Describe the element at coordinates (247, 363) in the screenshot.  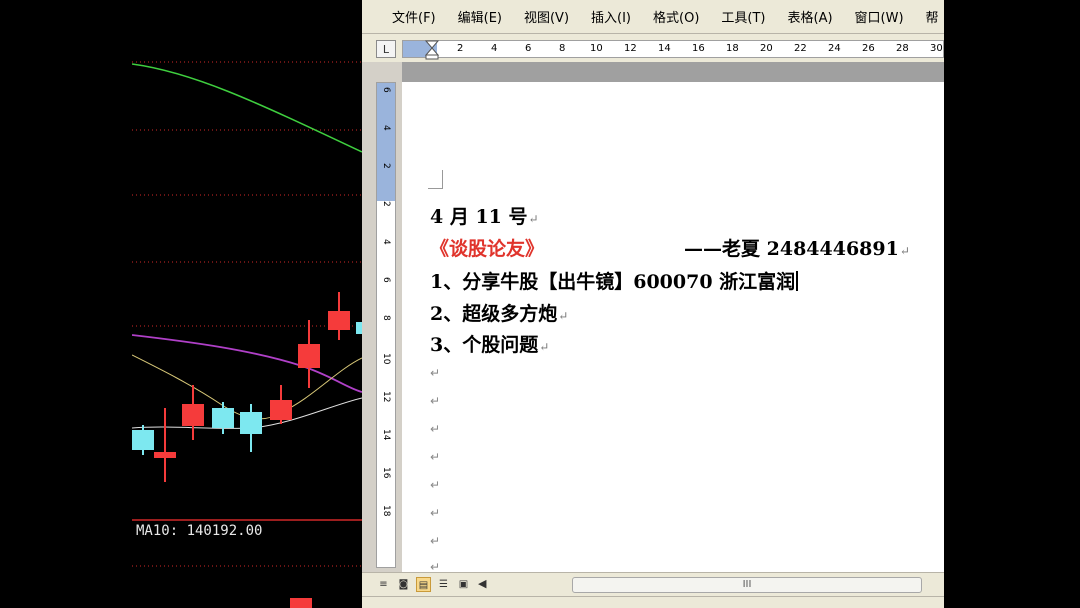
I see `ma-purple-line` at that location.